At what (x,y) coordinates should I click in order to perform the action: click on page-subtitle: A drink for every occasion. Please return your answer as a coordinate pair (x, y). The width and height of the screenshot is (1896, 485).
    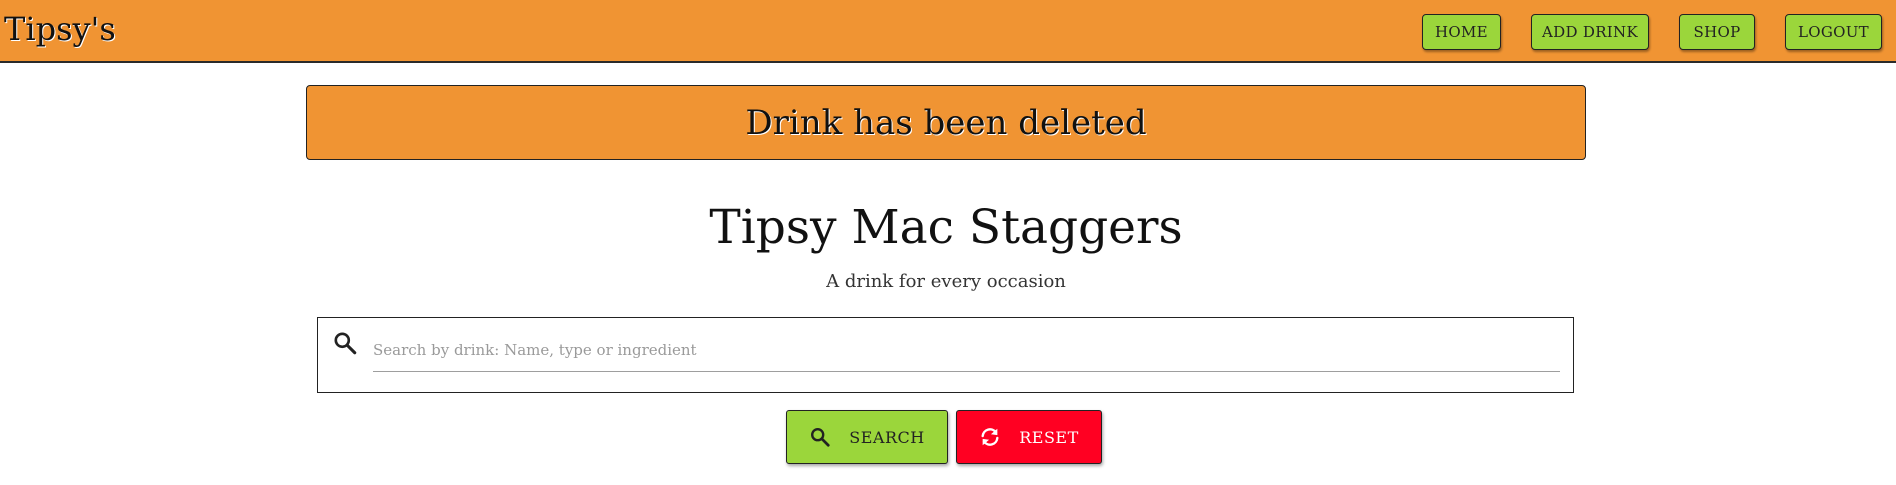
    Looking at the image, I should click on (946, 281).